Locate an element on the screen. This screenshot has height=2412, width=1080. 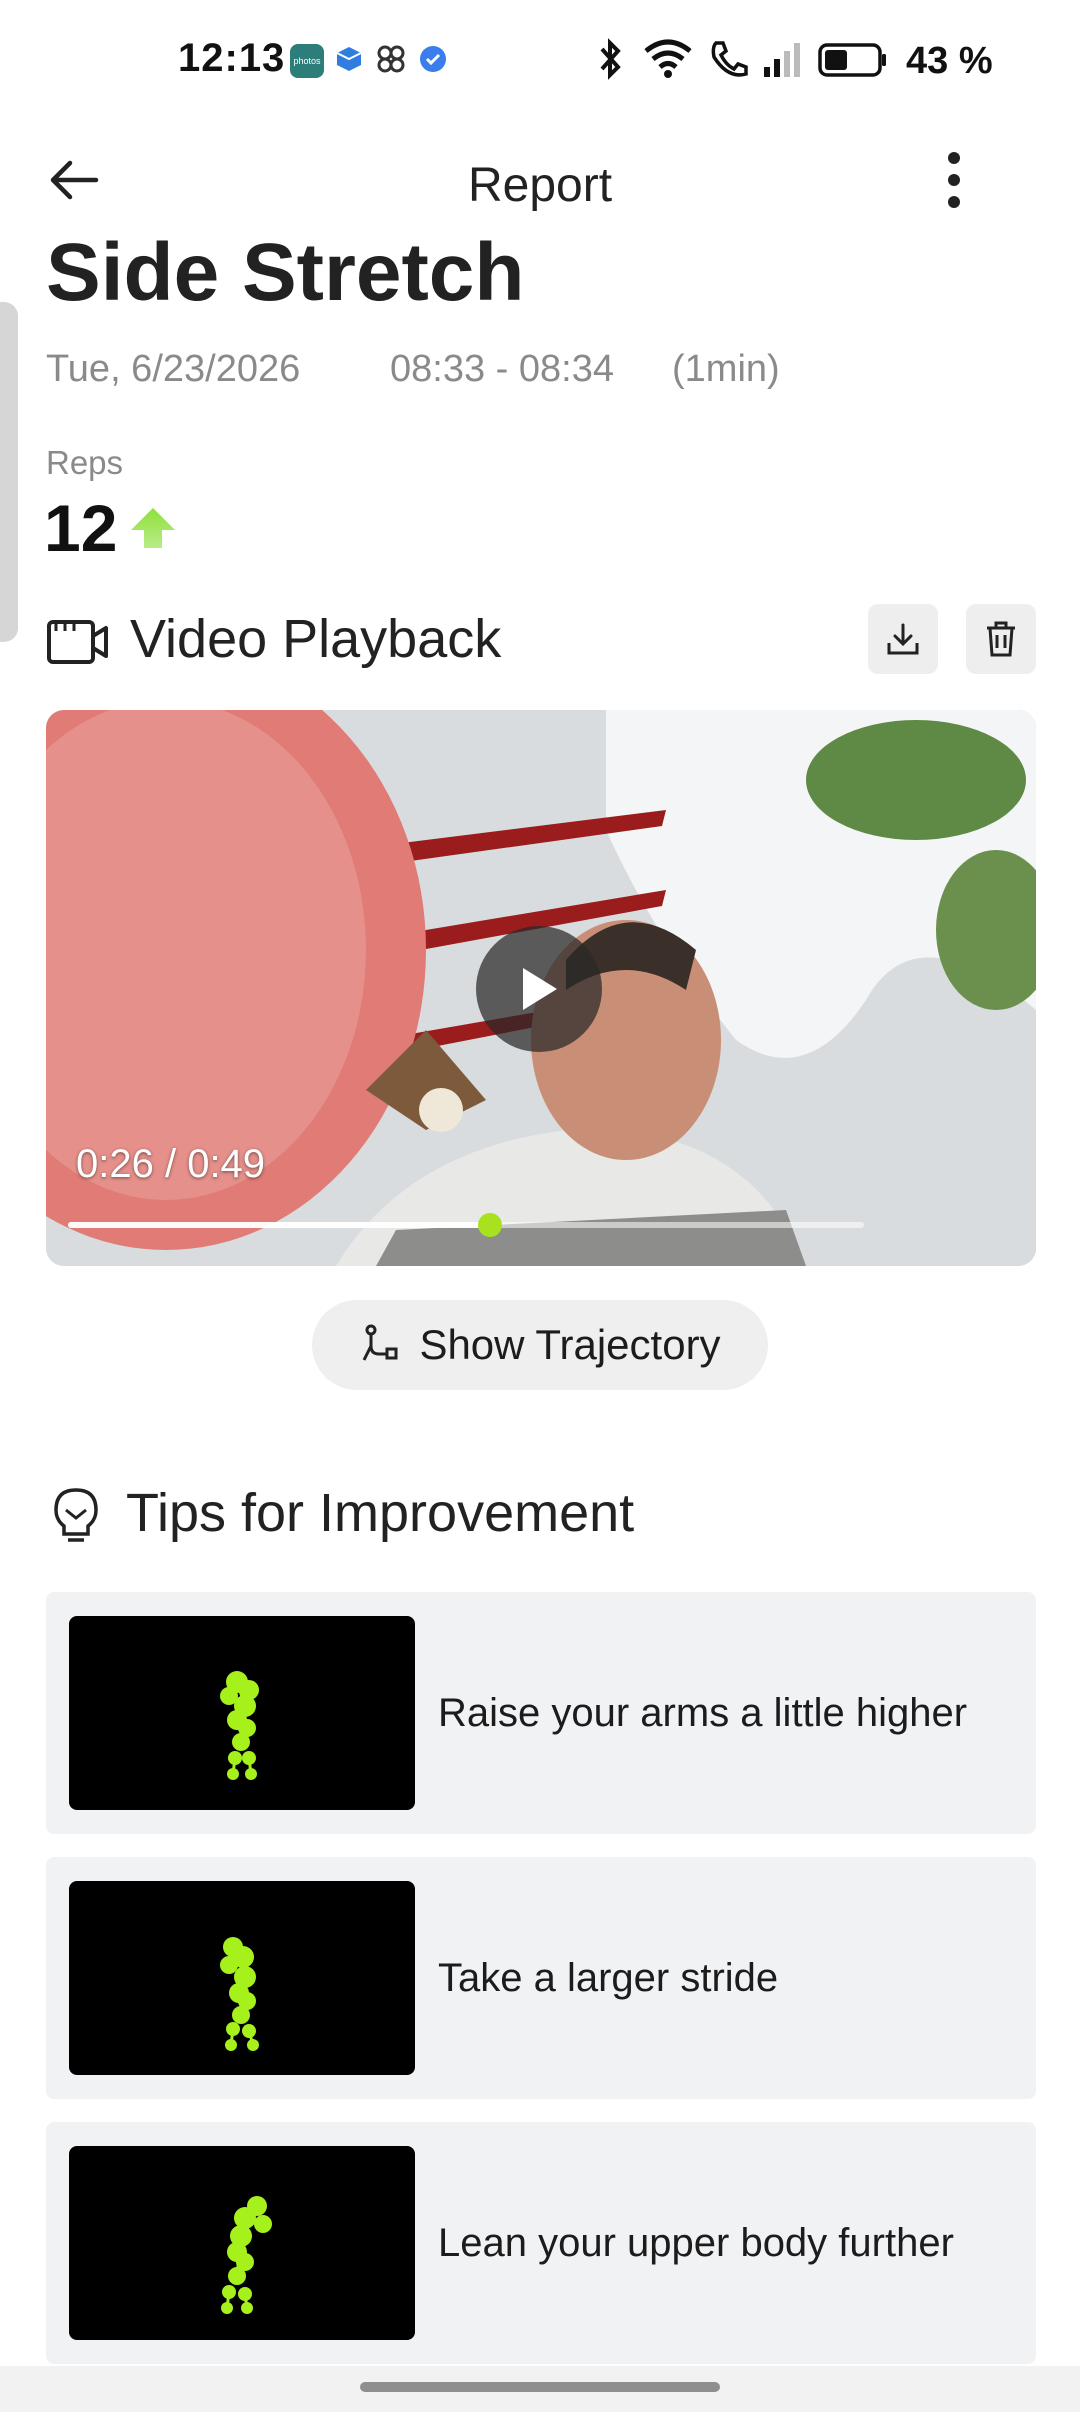
more-options-button is located at coordinates (954, 180).